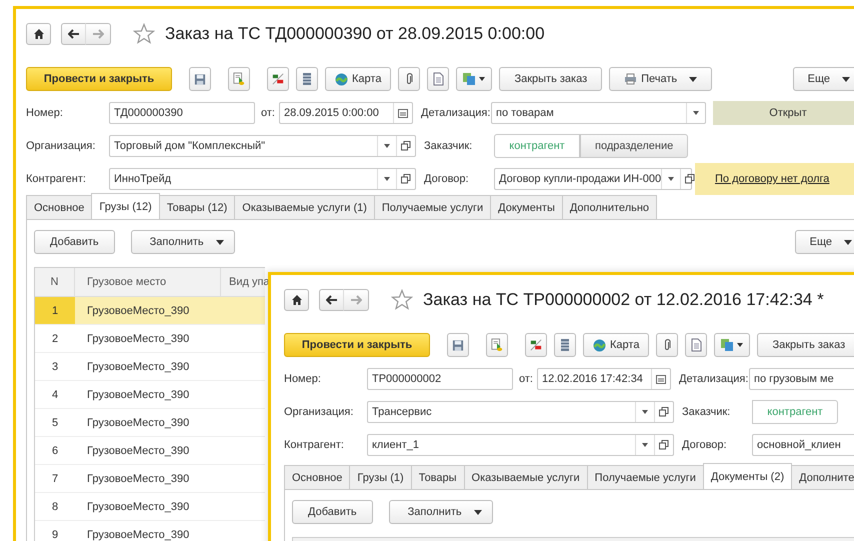 This screenshot has width=854, height=541. I want to click on table-row: 2 ГрузовоеМесто_390, so click(150, 339).